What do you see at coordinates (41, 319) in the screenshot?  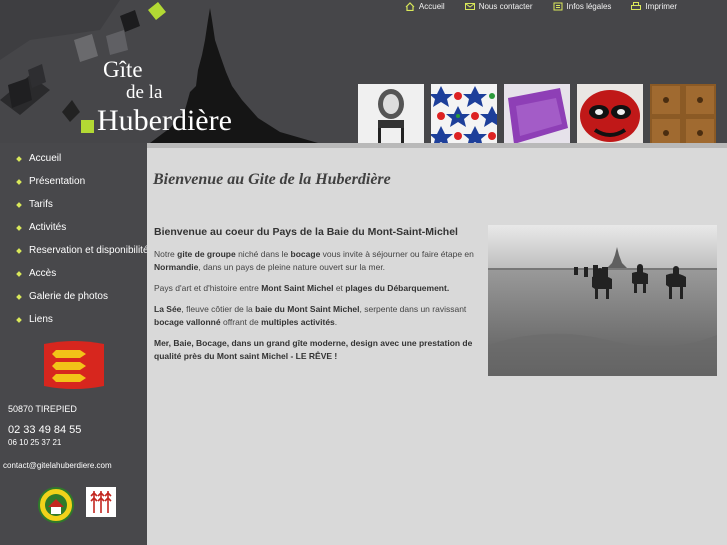 I see `sidebar-item-label: Liens` at bounding box center [41, 319].